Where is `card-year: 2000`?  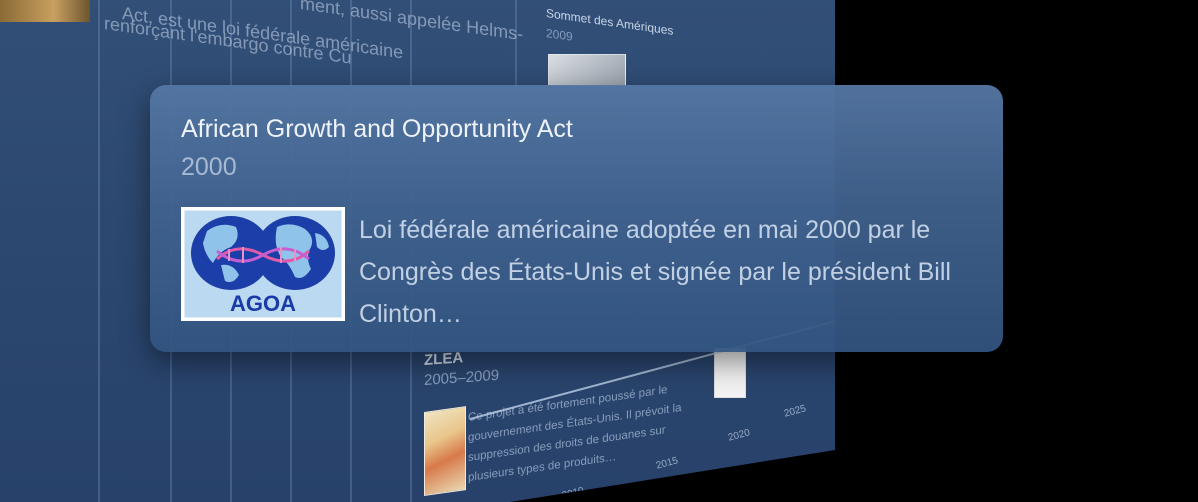
card-year: 2000 is located at coordinates (209, 167).